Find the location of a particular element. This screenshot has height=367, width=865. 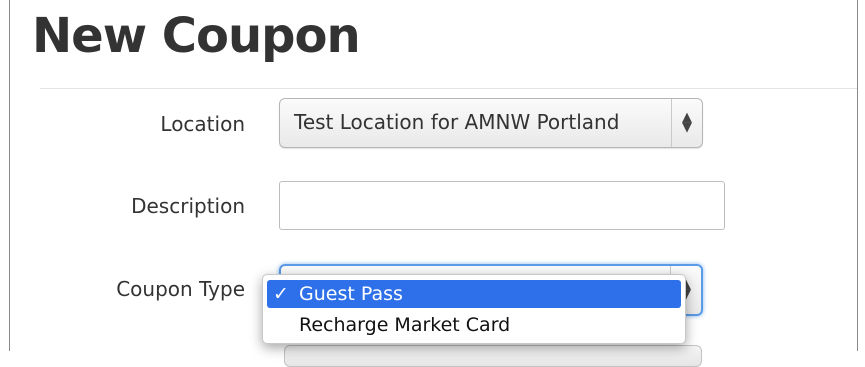

option-label: Recharge Market Card is located at coordinates (405, 325).